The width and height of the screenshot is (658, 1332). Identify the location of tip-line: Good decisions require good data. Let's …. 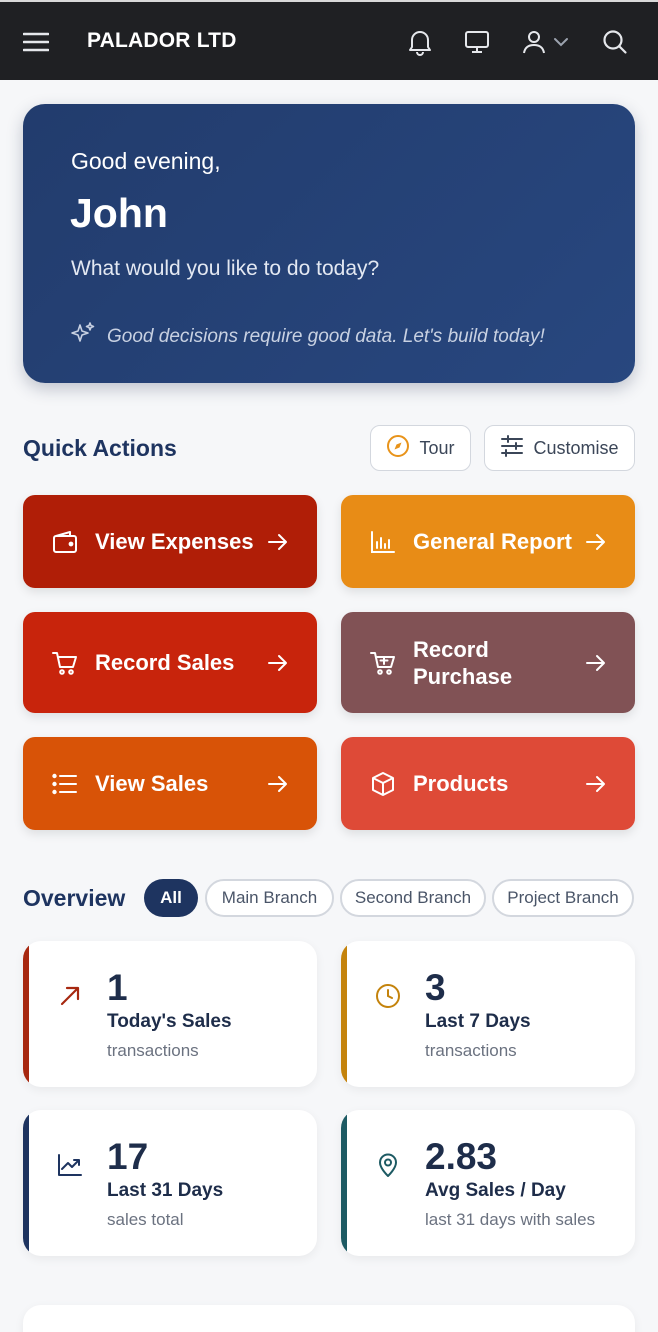
(307, 337).